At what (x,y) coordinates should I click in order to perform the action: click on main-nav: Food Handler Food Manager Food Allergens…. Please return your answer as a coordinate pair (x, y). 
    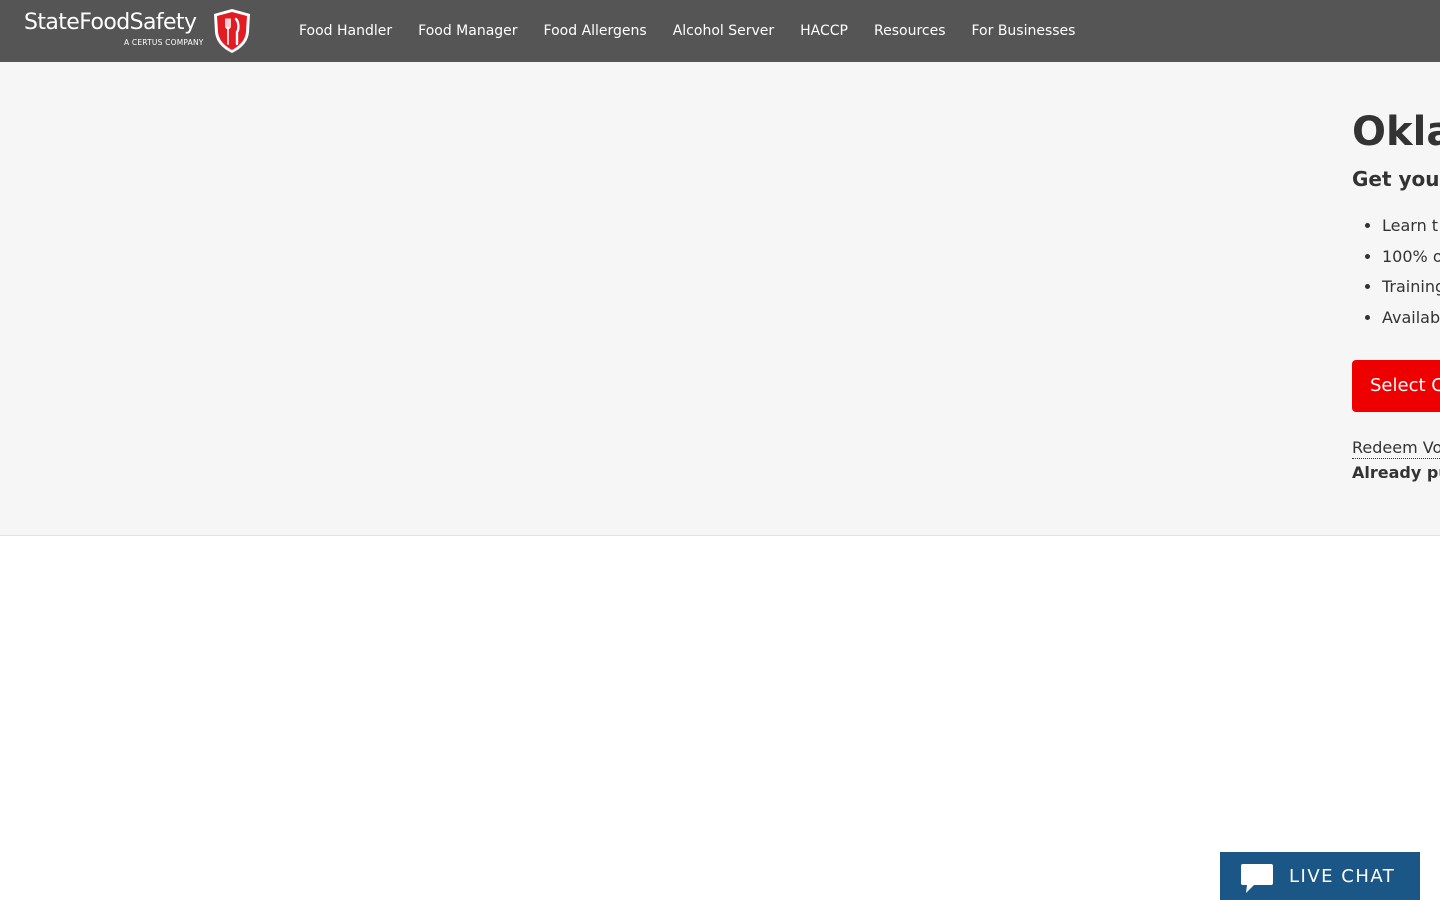
    Looking at the image, I should click on (687, 31).